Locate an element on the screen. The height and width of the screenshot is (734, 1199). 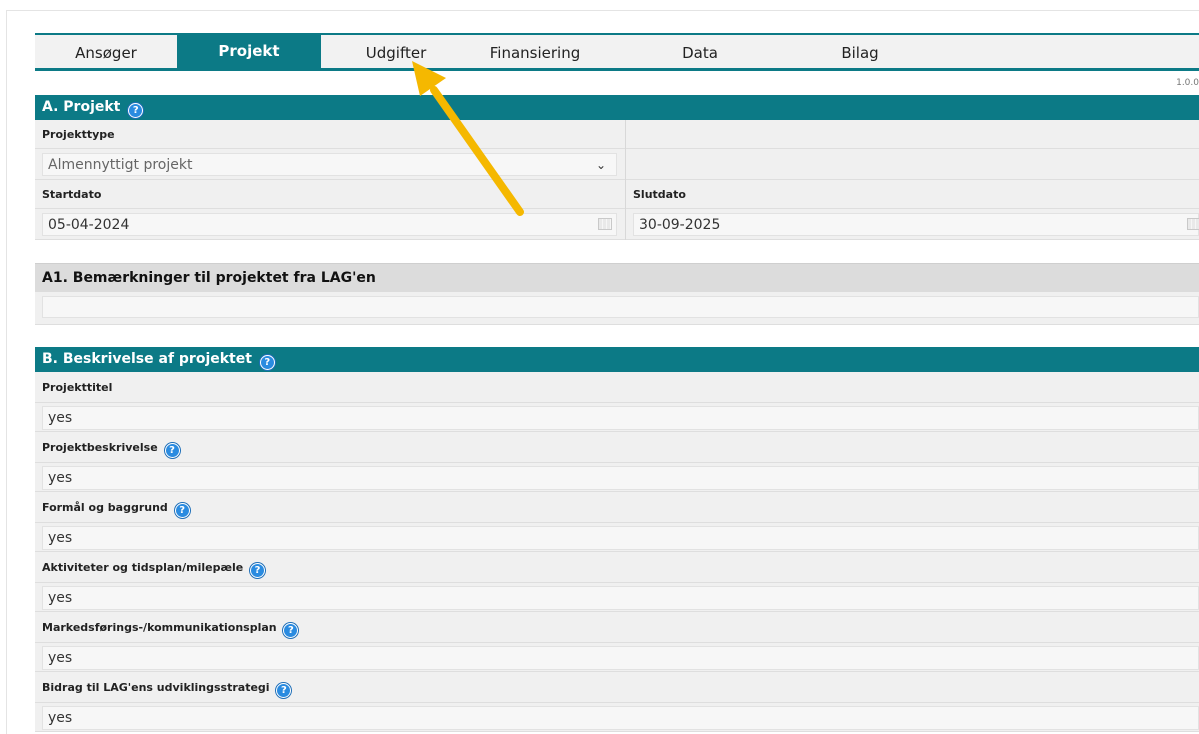
tab-udgifter: Udgifter is located at coordinates (396, 51).